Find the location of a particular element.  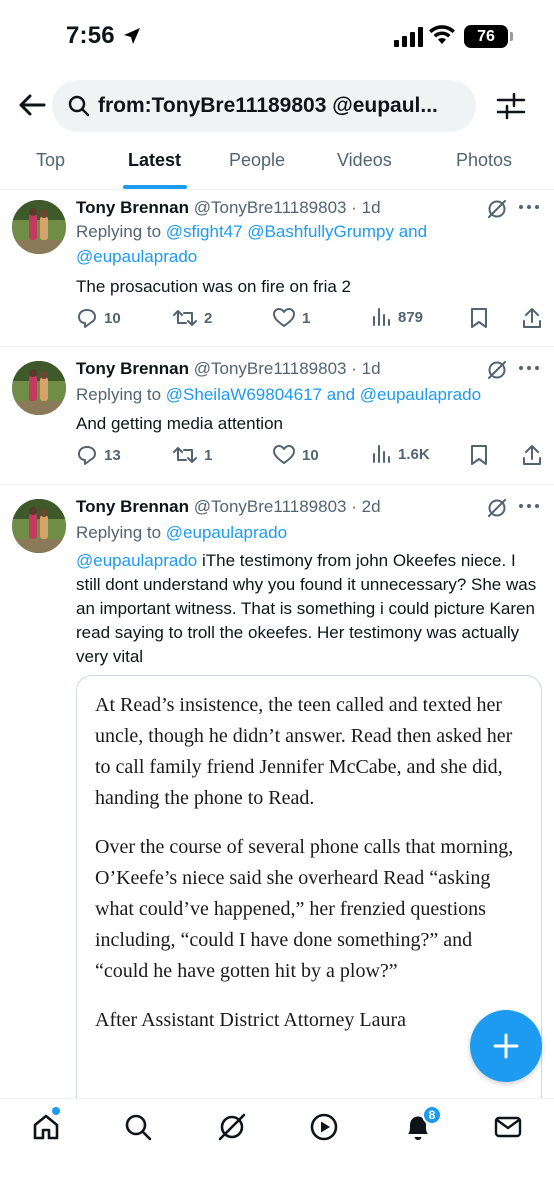

nav-grok is located at coordinates (232, 1127).